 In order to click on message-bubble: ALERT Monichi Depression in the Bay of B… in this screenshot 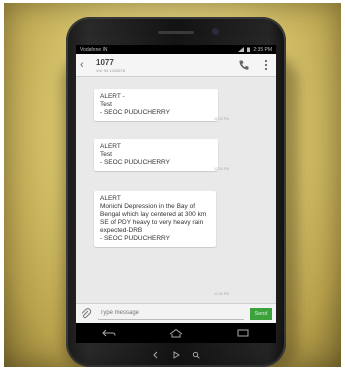, I will do `click(155, 219)`.